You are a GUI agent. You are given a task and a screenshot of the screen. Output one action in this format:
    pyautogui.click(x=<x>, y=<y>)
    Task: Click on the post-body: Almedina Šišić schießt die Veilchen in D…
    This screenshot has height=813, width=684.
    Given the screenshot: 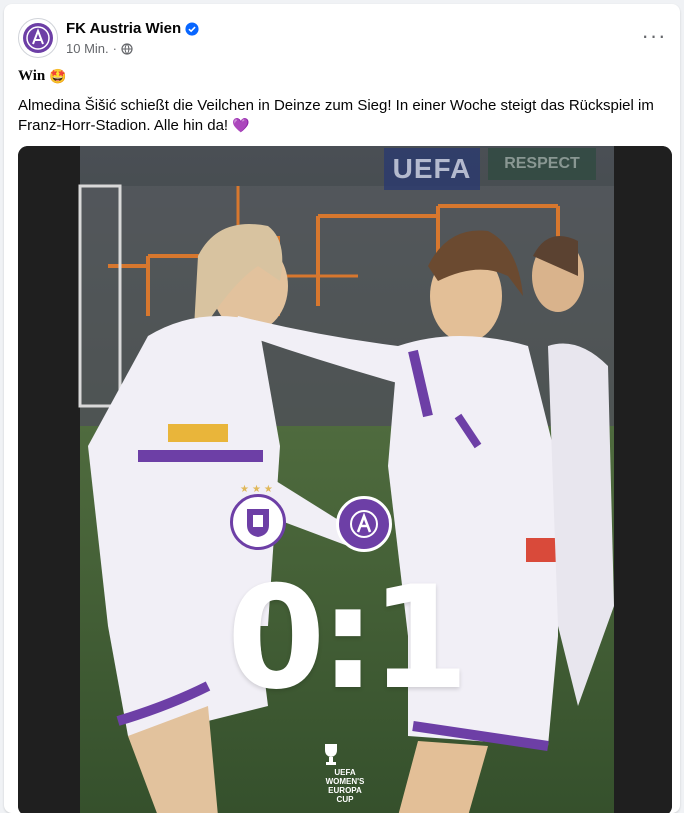 What is the action you would take?
    pyautogui.click(x=338, y=116)
    